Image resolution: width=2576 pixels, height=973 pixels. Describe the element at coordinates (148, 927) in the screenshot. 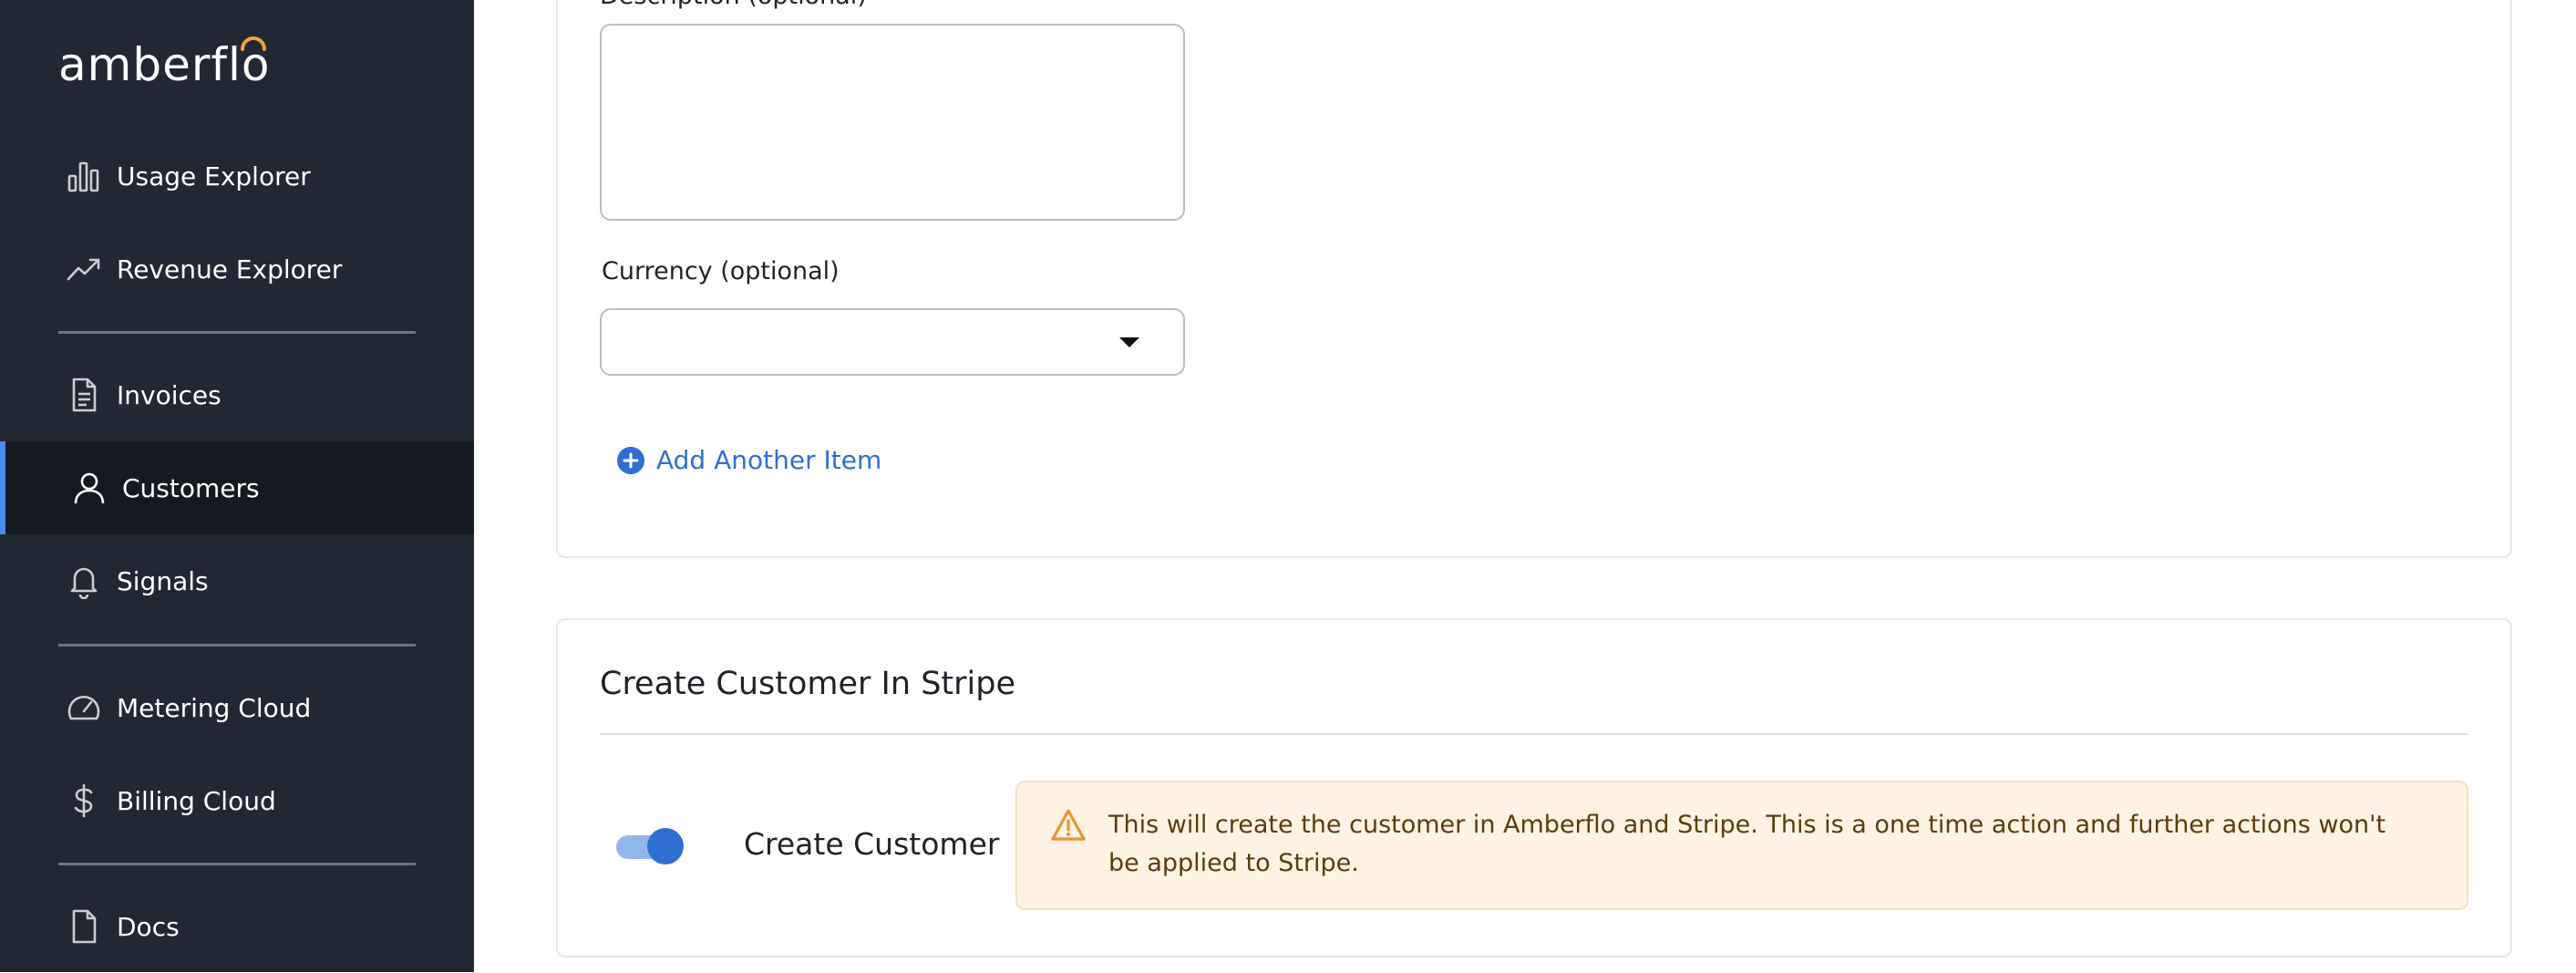

I see `sidebar-item-label: Docs` at that location.